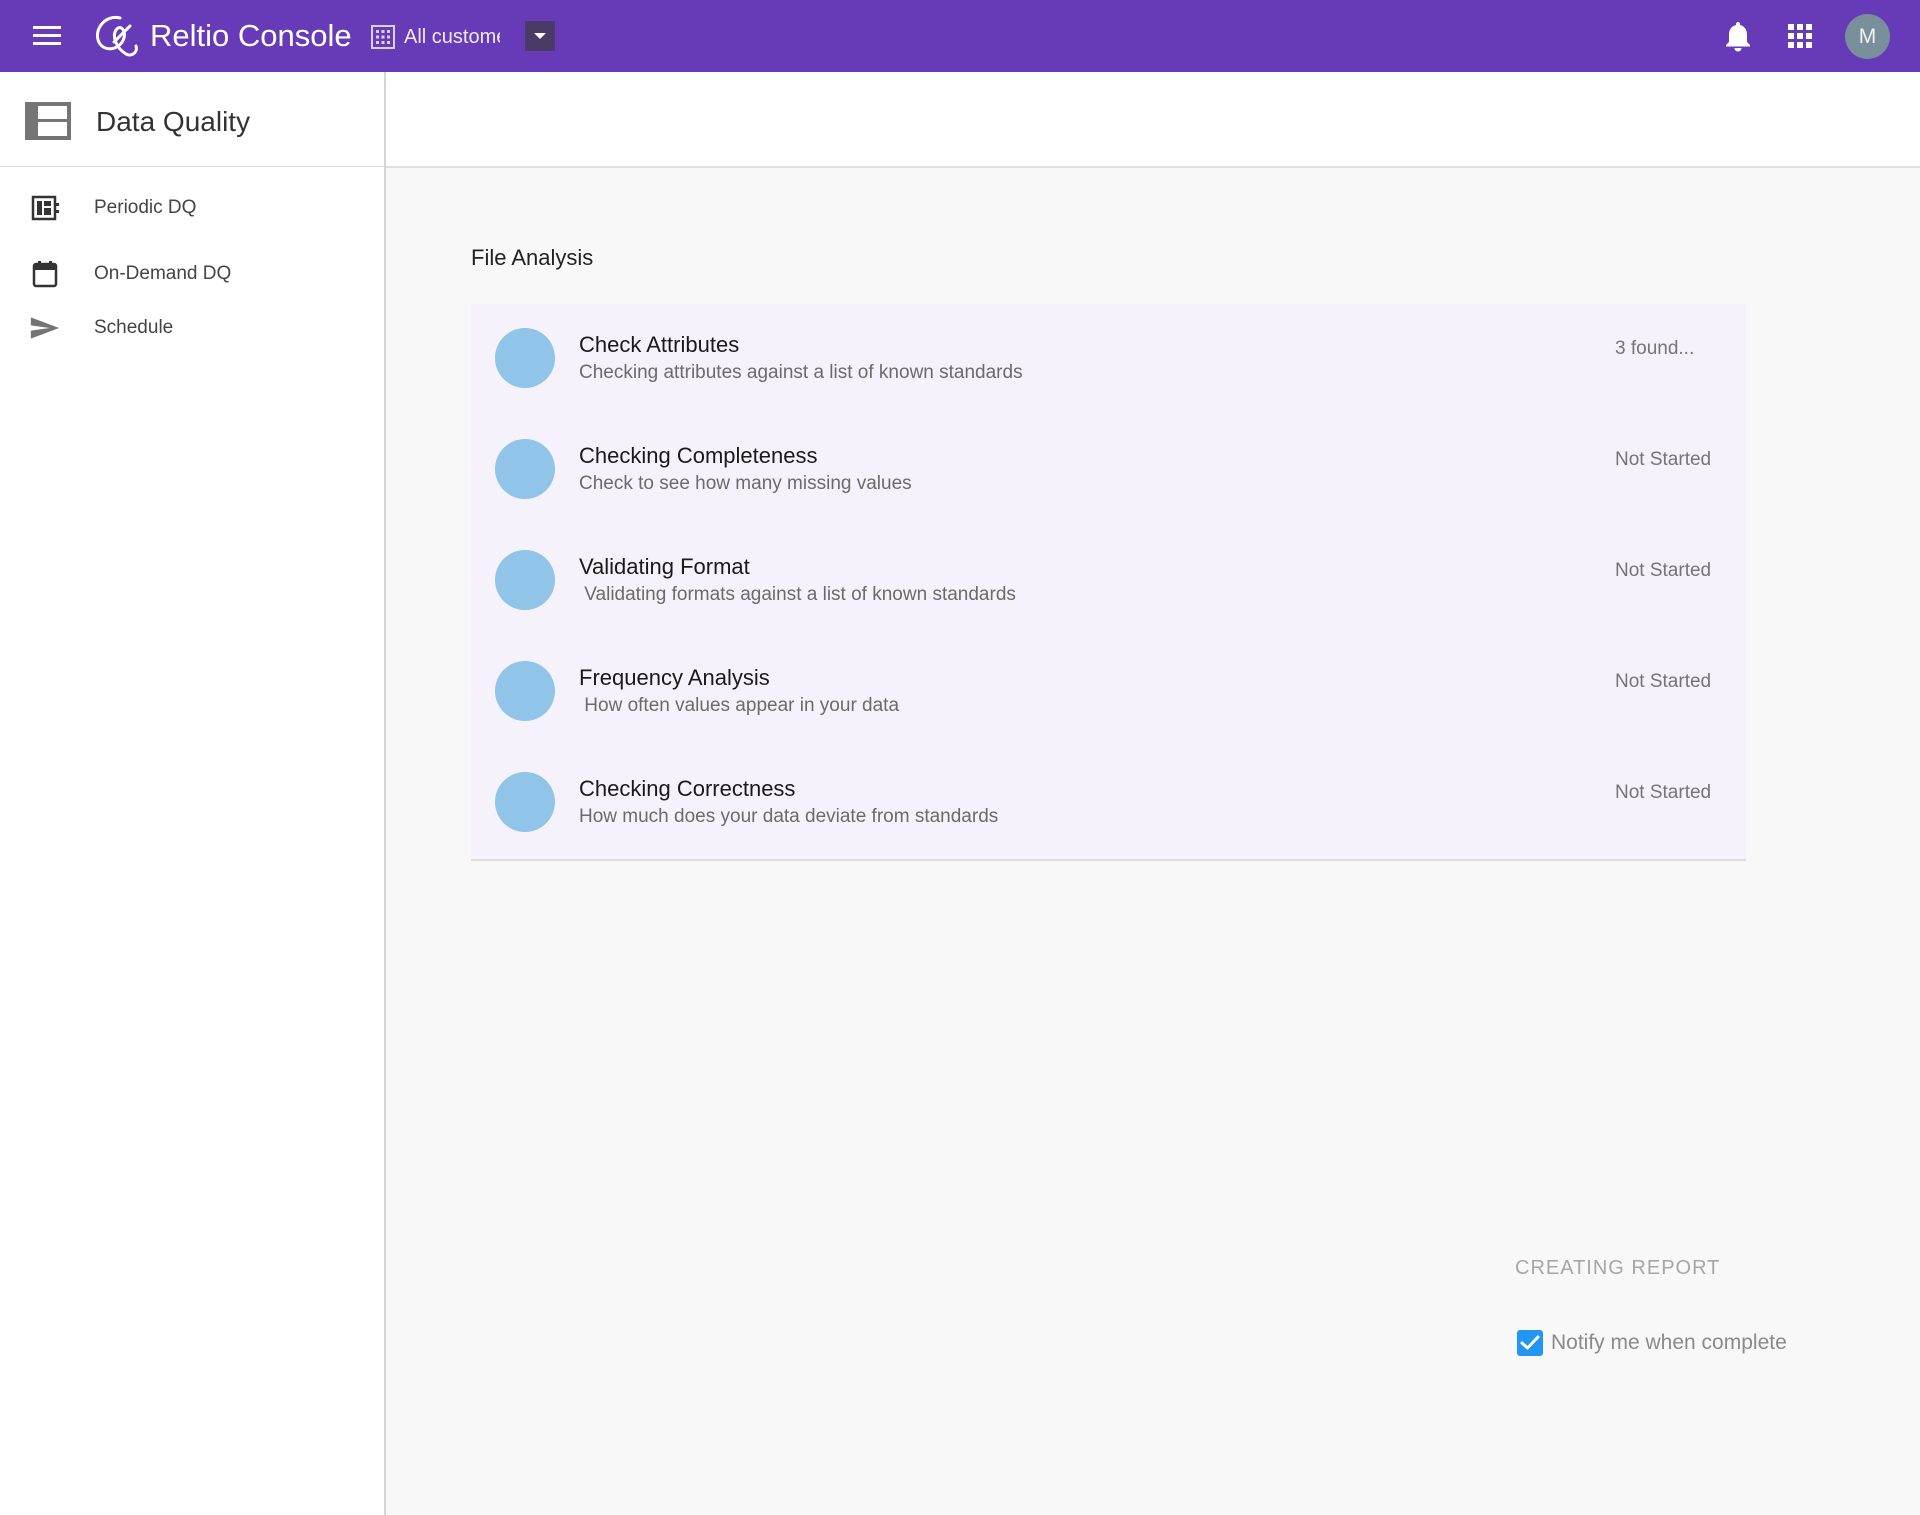  What do you see at coordinates (687, 788) in the screenshot?
I see `step-title: Checking Correctness` at bounding box center [687, 788].